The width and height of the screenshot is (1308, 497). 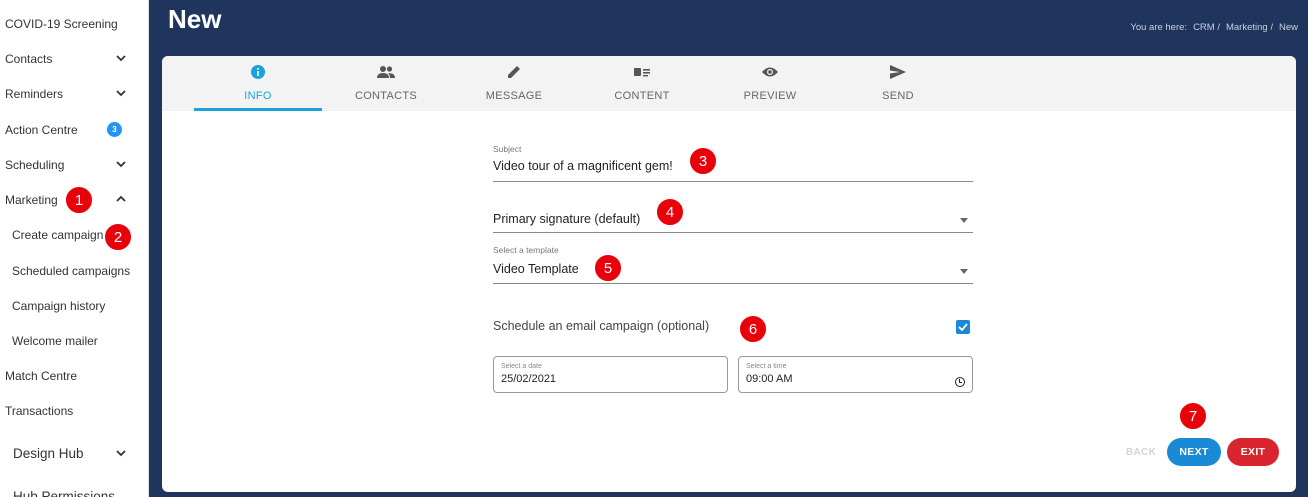 I want to click on sidebar-item-label: Design Hub, so click(x=48, y=453).